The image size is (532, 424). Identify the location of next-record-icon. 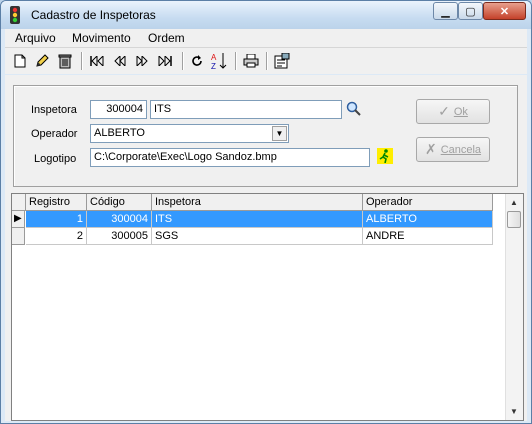
(142, 61).